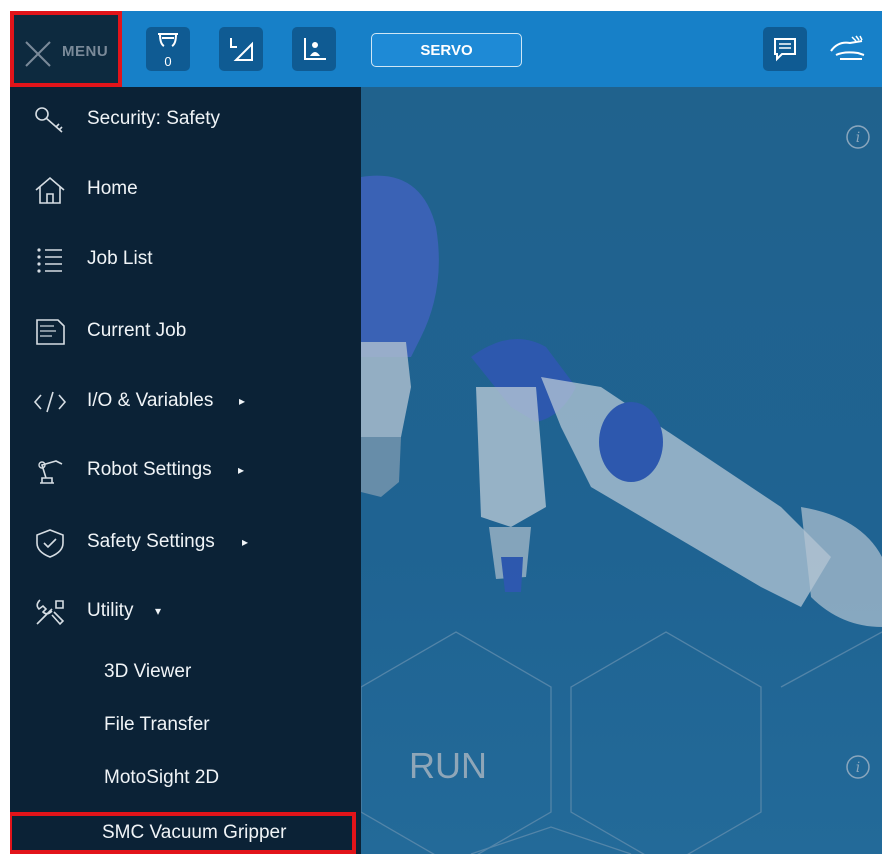 The height and width of the screenshot is (854, 882). Describe the element at coordinates (185, 260) in the screenshot. I see `menu-item-job-list: Job List` at that location.